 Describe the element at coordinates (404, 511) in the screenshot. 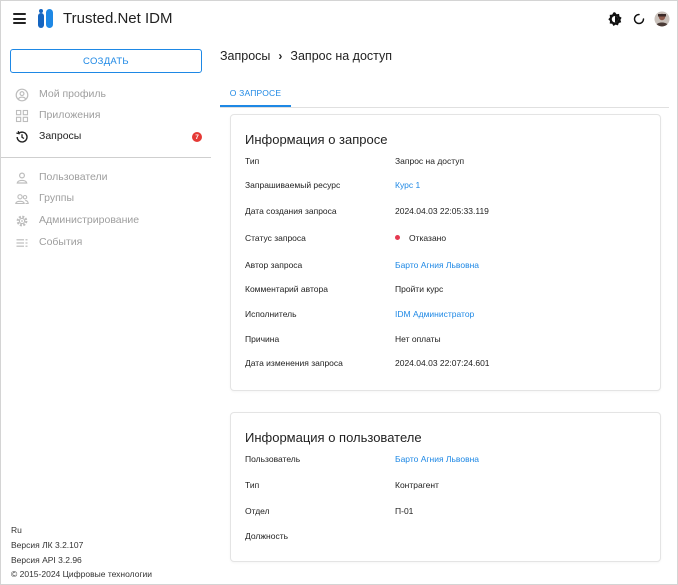

I see `field-value: П-01` at that location.